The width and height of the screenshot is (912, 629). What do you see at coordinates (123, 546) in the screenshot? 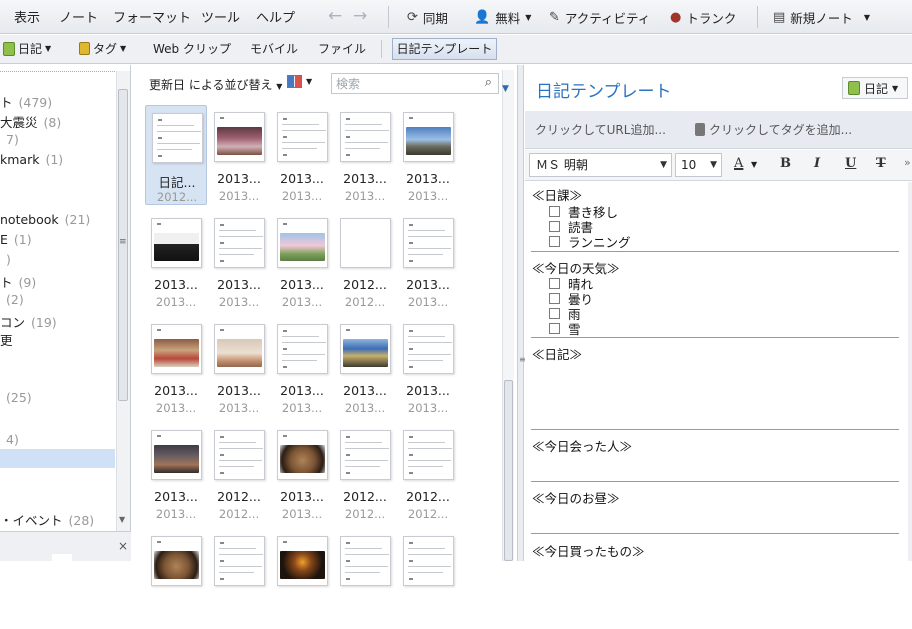
I see `close-icon: ×` at bounding box center [123, 546].